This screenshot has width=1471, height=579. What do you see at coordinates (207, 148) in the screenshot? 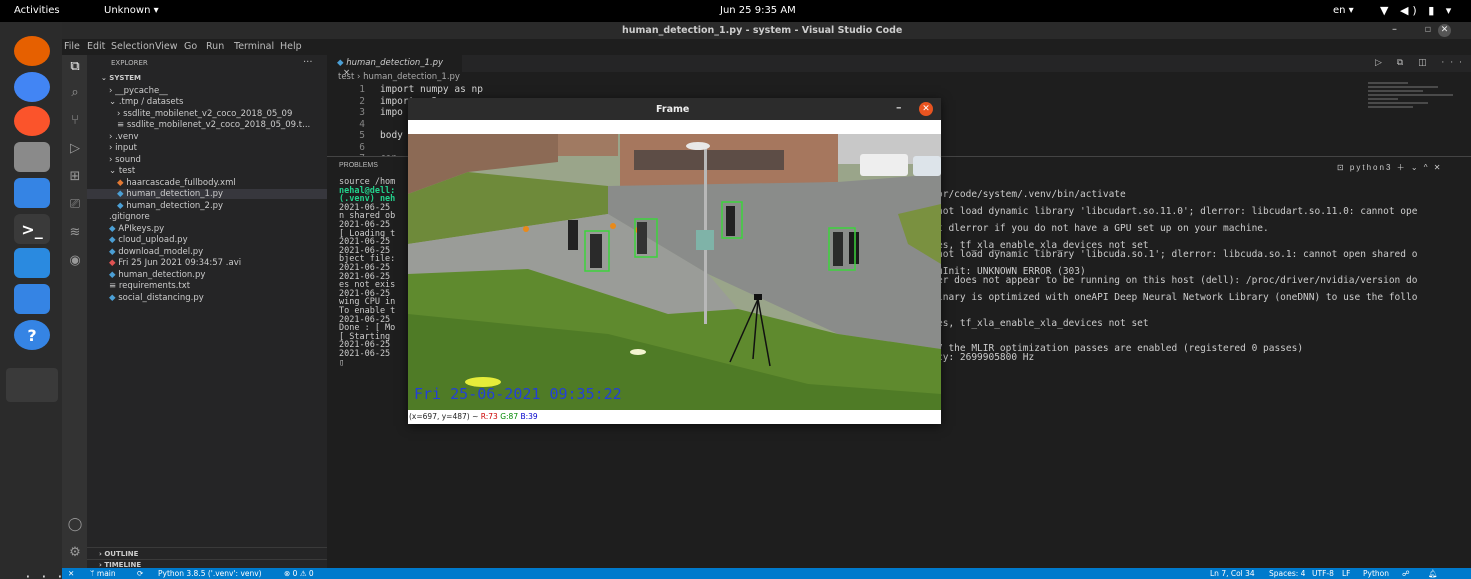
I see `explorer-item: › input` at bounding box center [207, 148].